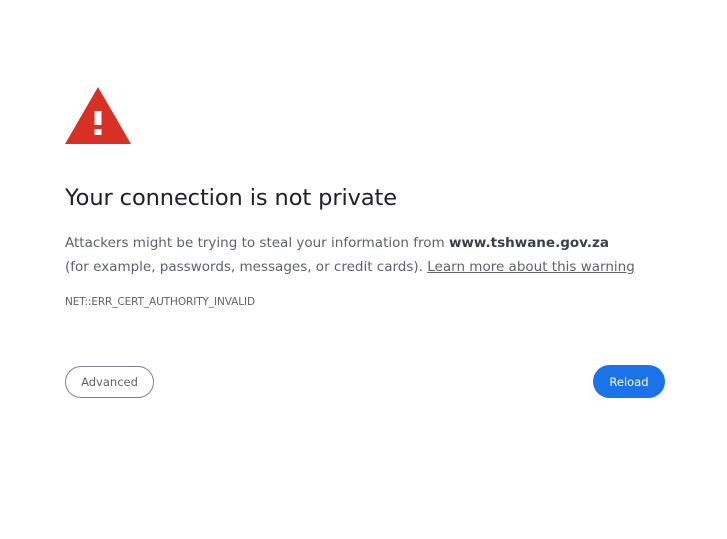 This screenshot has height=539, width=727. I want to click on page-title: Your connection is not private, so click(231, 198).